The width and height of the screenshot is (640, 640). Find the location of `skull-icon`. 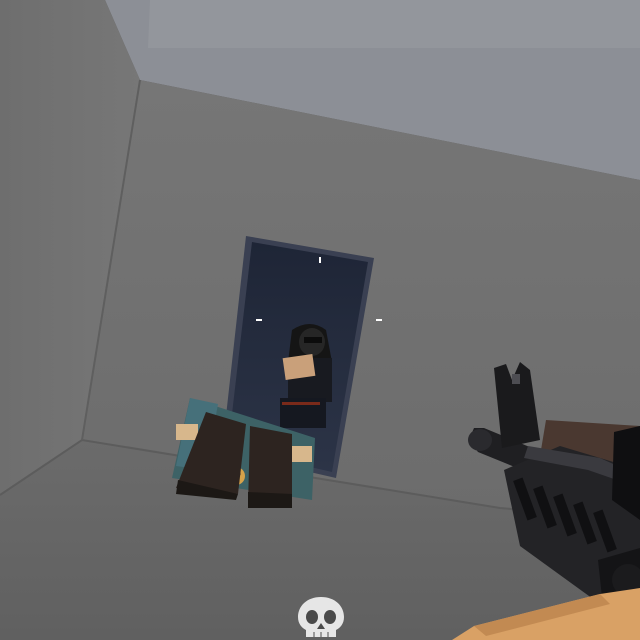

skull-icon is located at coordinates (321, 617).